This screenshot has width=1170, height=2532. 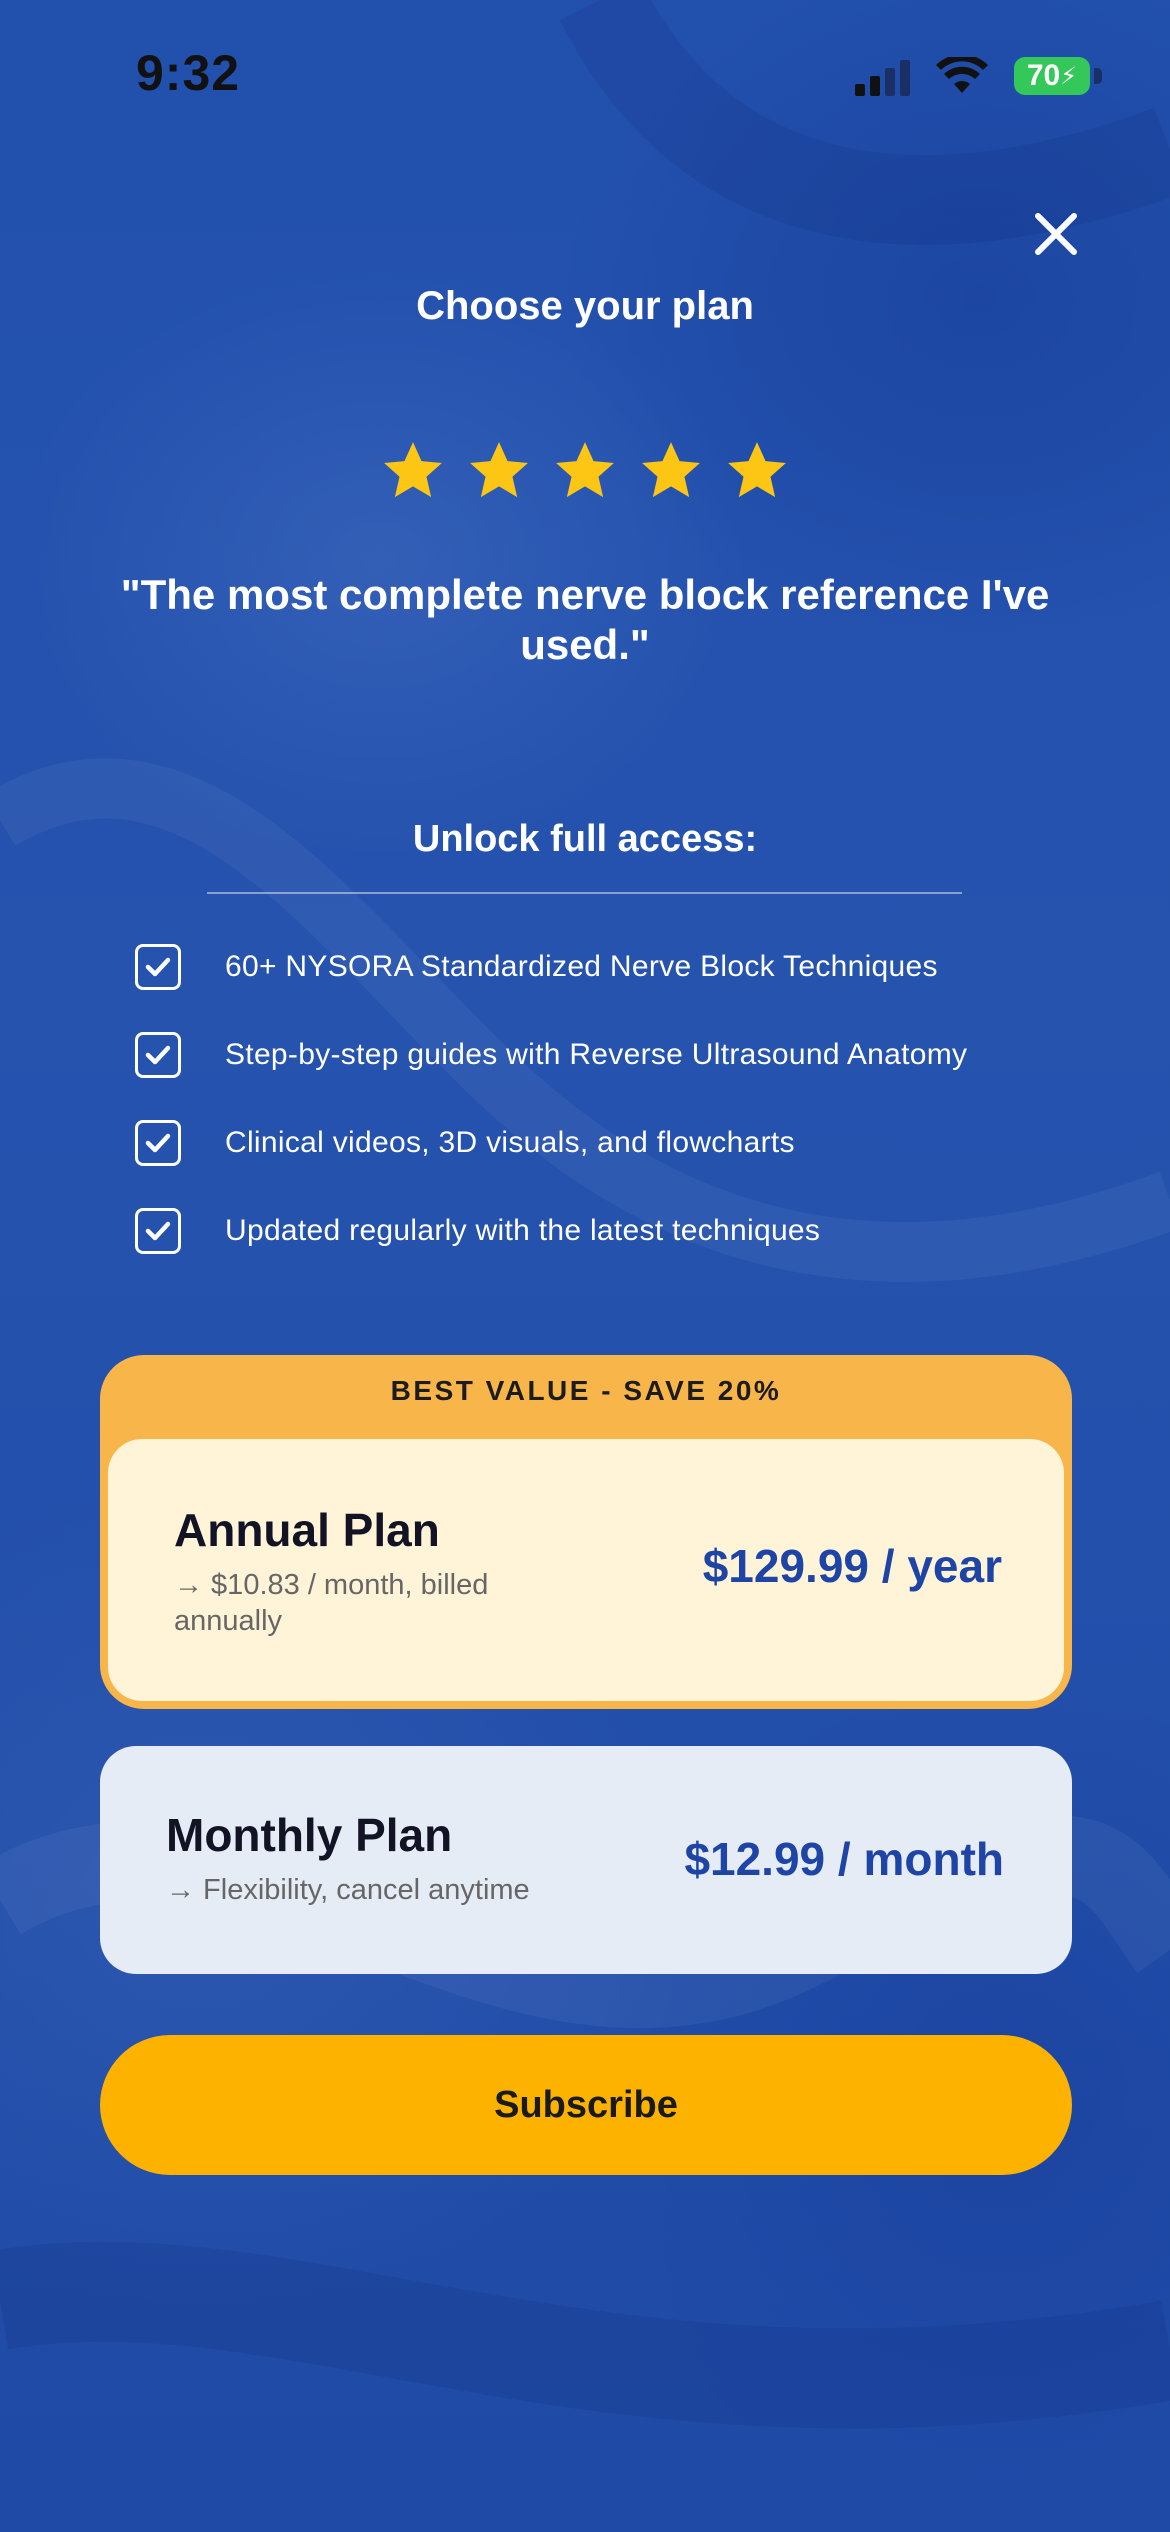 What do you see at coordinates (584, 893) in the screenshot?
I see `divider` at bounding box center [584, 893].